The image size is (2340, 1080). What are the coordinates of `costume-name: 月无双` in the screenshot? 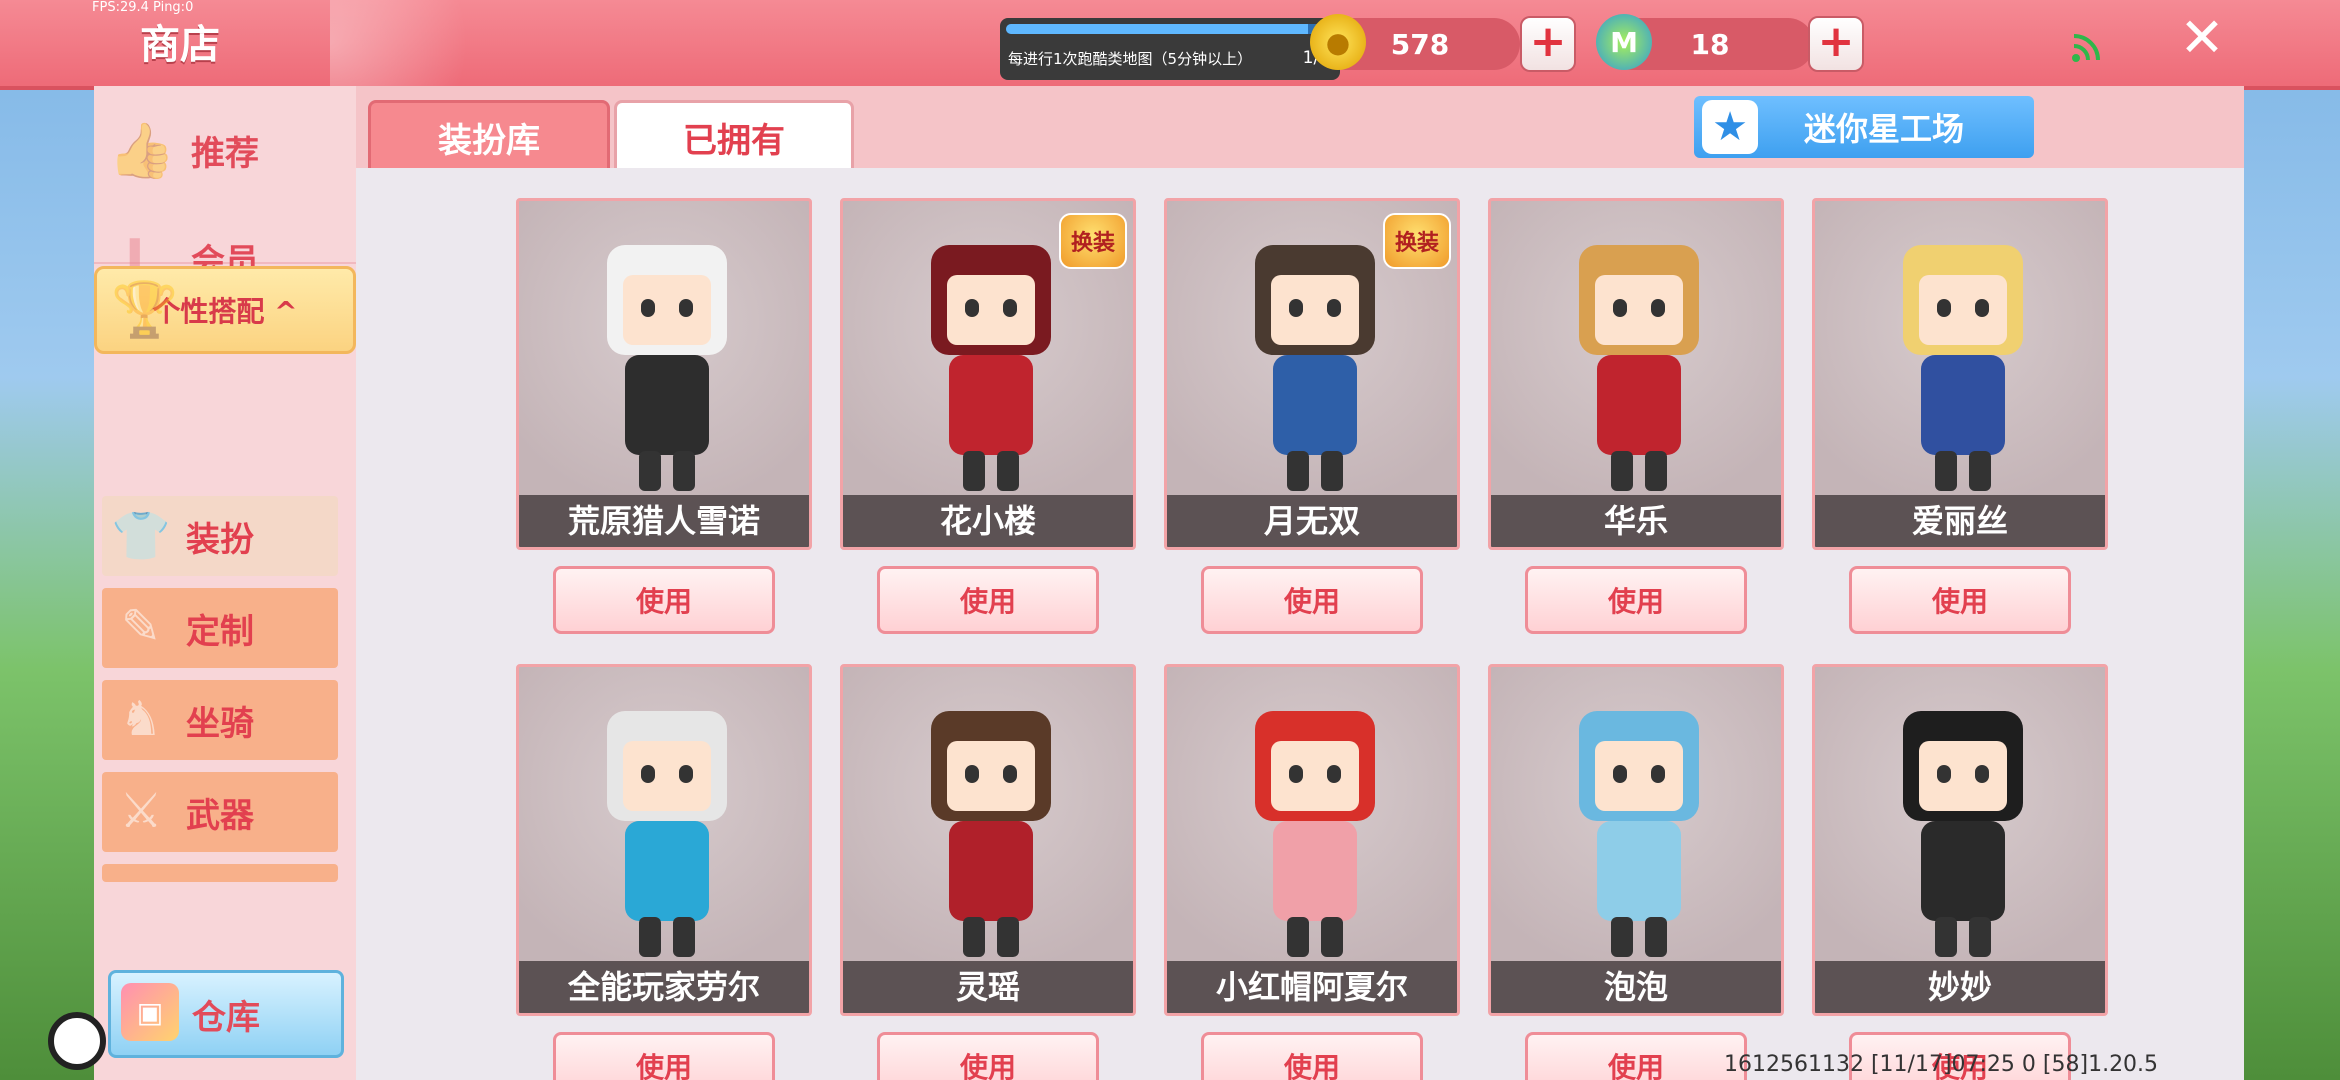 It's located at (1312, 521).